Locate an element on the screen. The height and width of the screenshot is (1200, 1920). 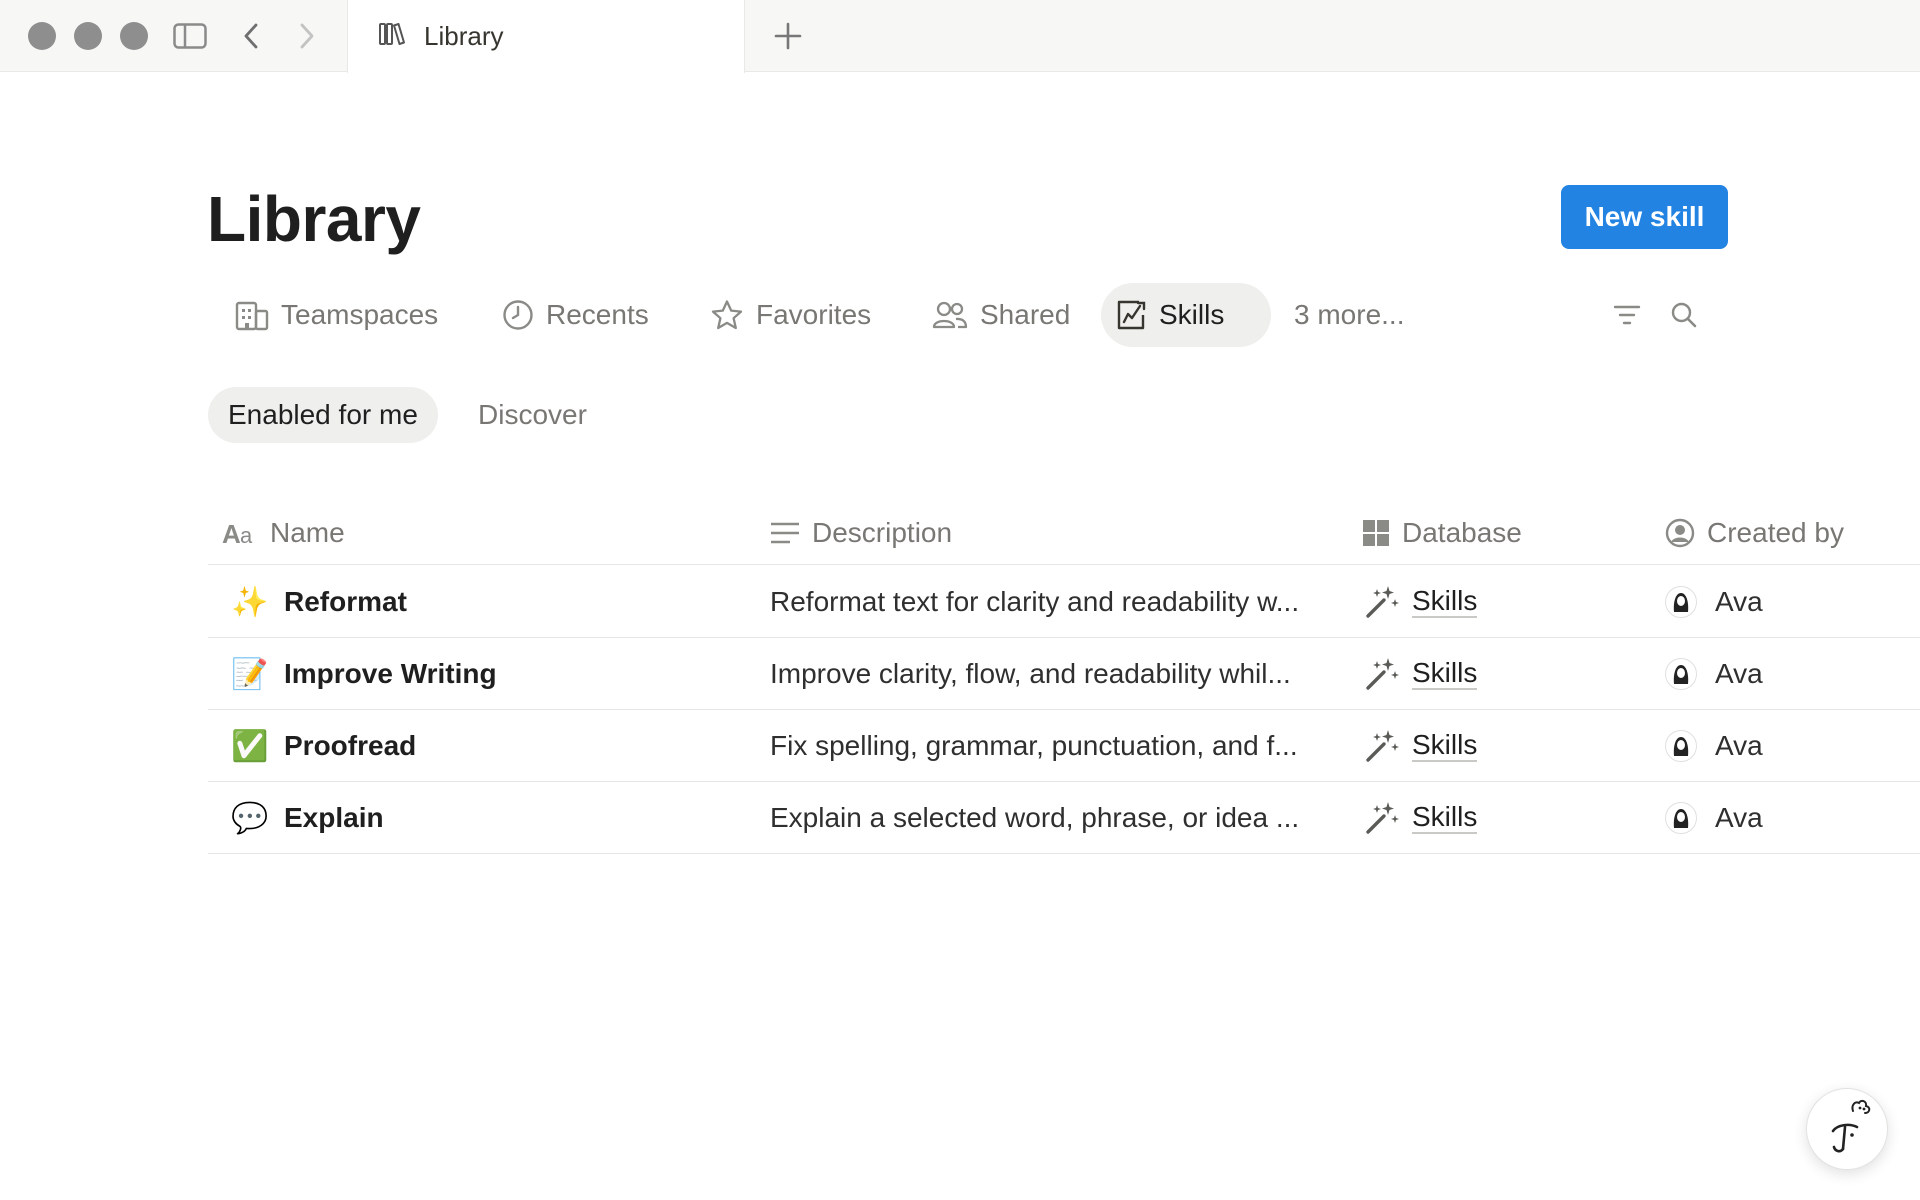
column-label: Database is located at coordinates (1462, 532).